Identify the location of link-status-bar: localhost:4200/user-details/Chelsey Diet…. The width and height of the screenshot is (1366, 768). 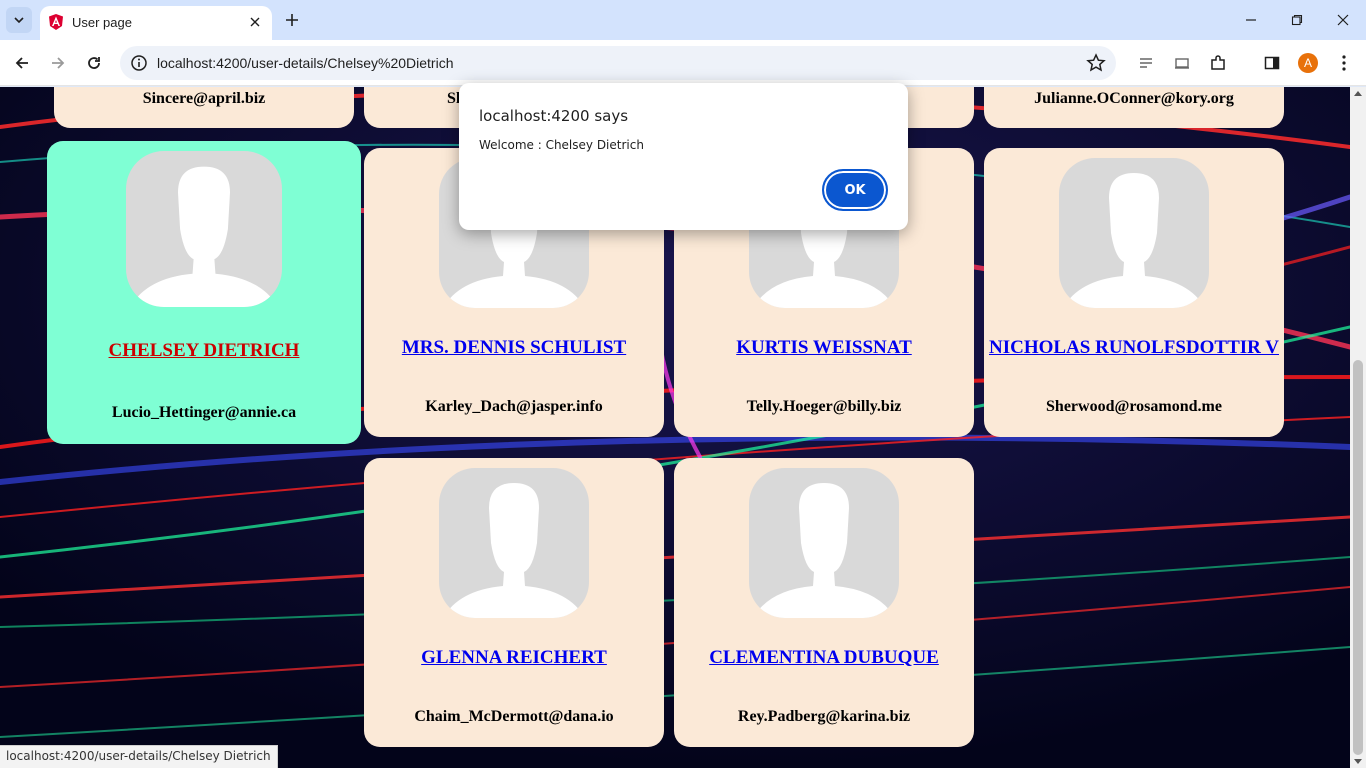
(139, 756).